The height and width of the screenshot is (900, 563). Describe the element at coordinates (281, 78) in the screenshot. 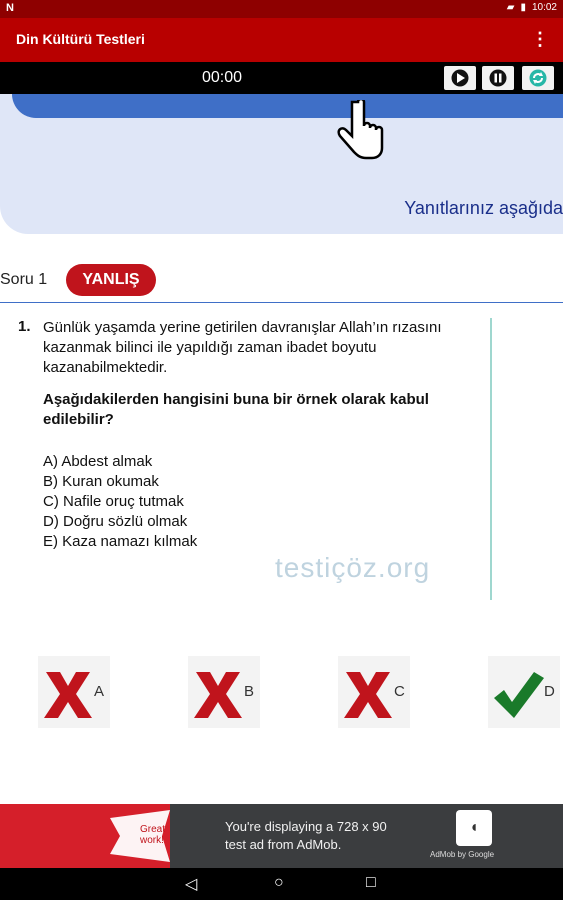

I see `timer-bar: 00:00` at that location.